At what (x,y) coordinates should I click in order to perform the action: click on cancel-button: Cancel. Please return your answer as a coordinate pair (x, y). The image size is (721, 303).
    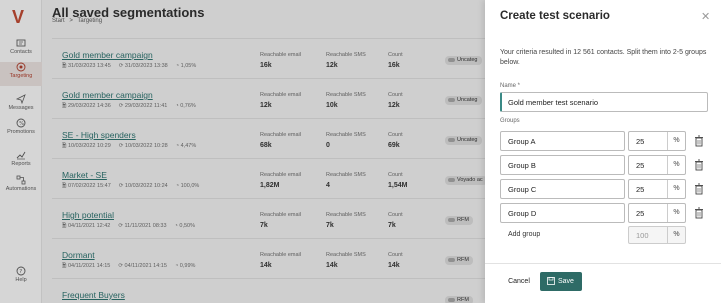
    Looking at the image, I should click on (519, 282).